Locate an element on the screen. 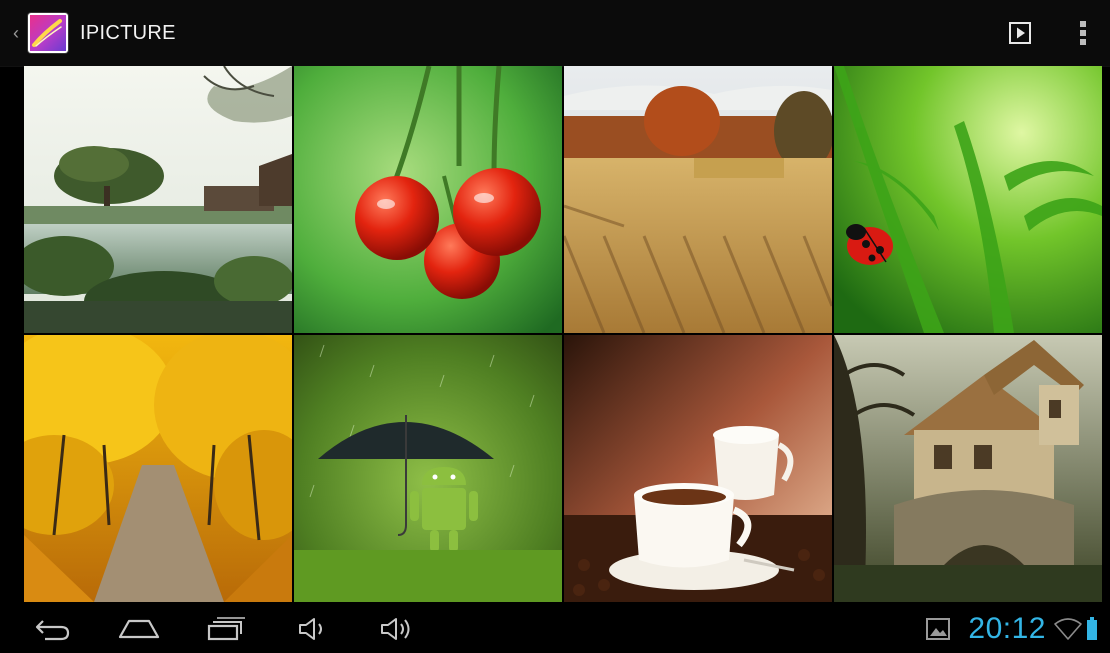 This screenshot has height=653, width=1110. home-button is located at coordinates (139, 628).